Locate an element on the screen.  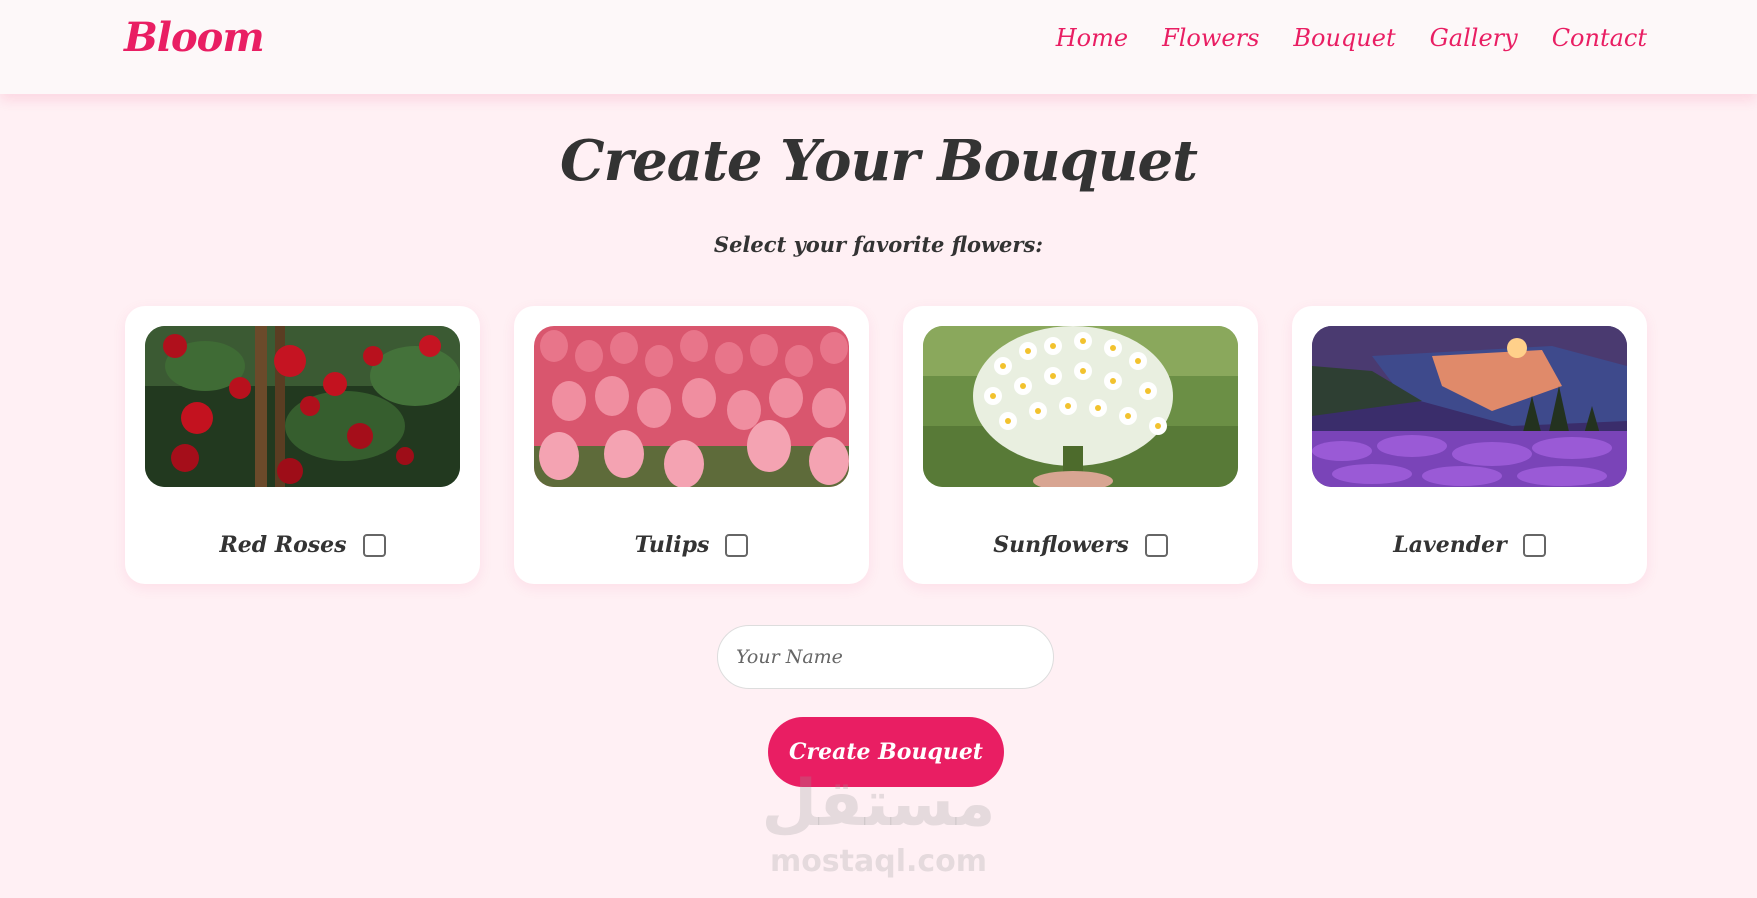
lavender-lake-sunset-photo is located at coordinates (1469, 406).